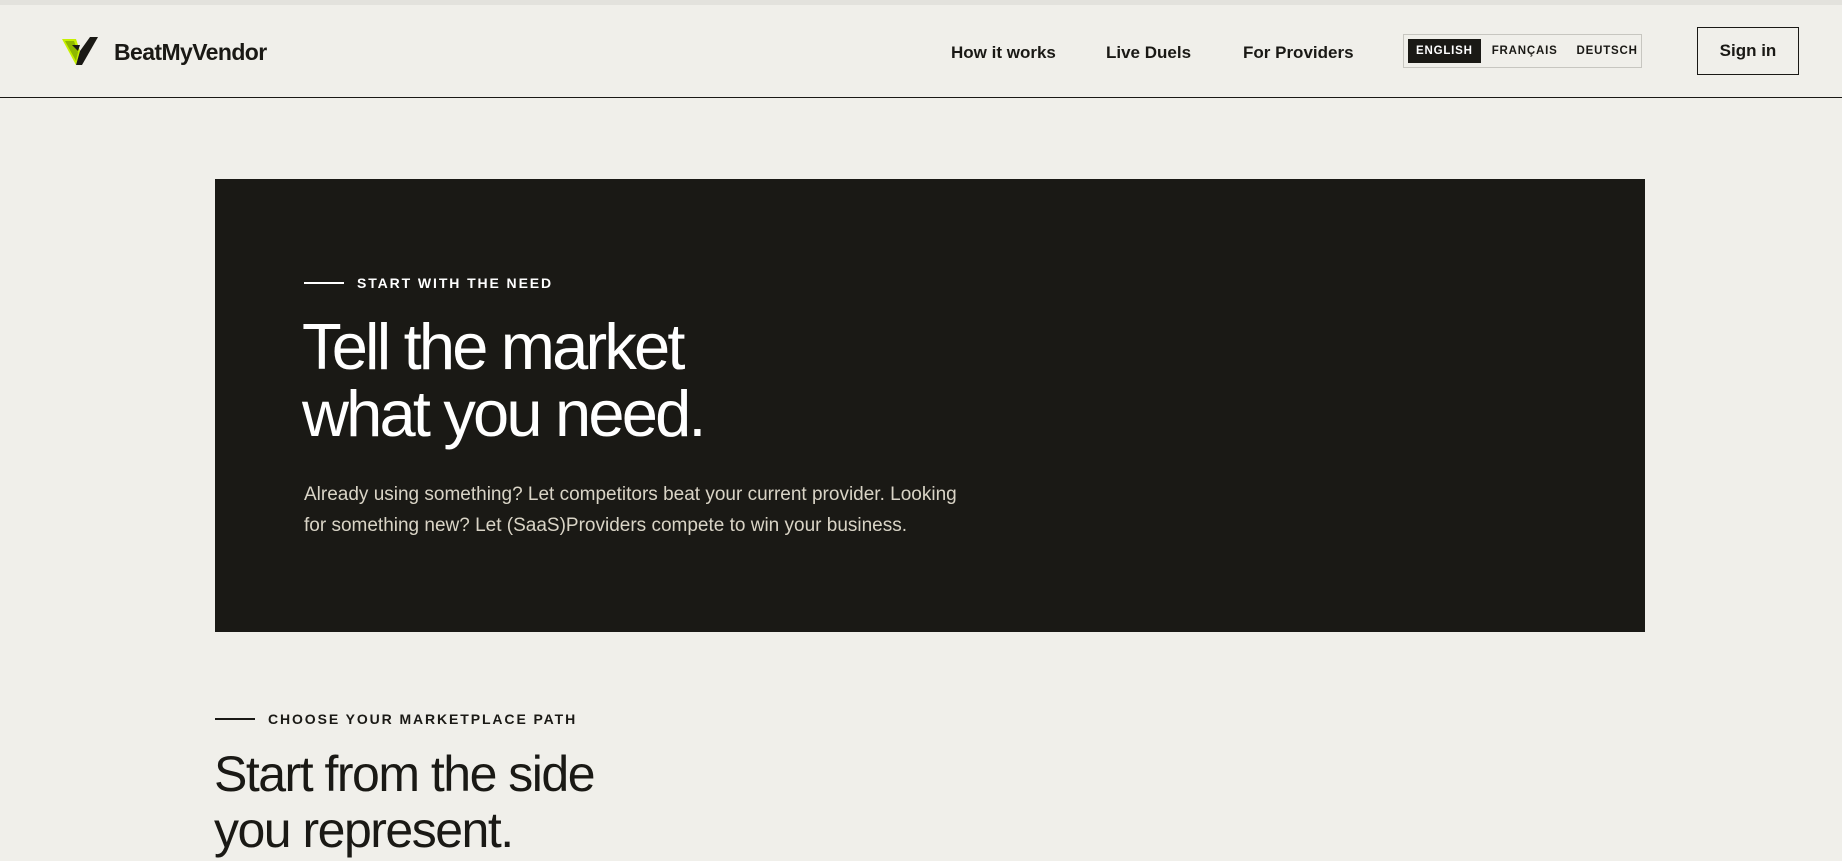 This screenshot has width=1842, height=861. I want to click on hero-title: Tell the market what you need., so click(504, 380).